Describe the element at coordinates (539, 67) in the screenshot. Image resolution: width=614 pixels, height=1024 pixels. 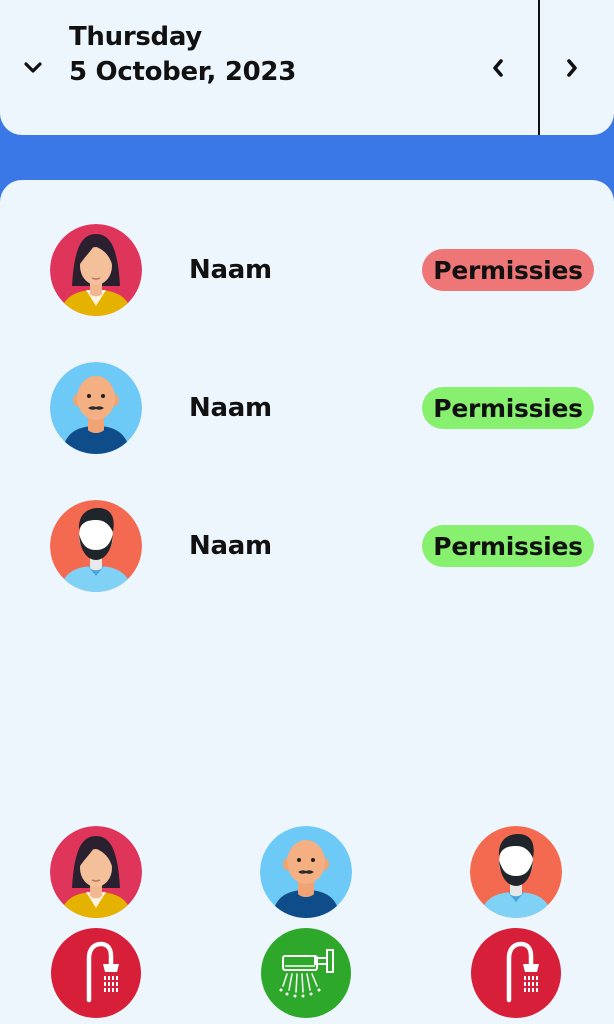
I see `nav-divider` at that location.